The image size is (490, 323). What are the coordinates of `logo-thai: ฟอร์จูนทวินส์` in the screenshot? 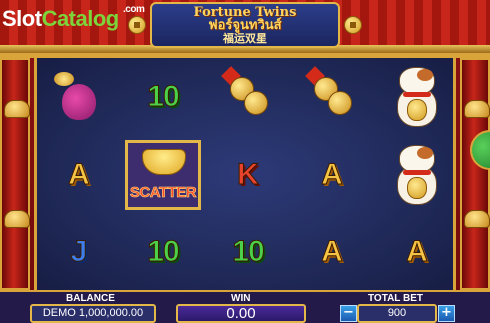 It's located at (245, 25).